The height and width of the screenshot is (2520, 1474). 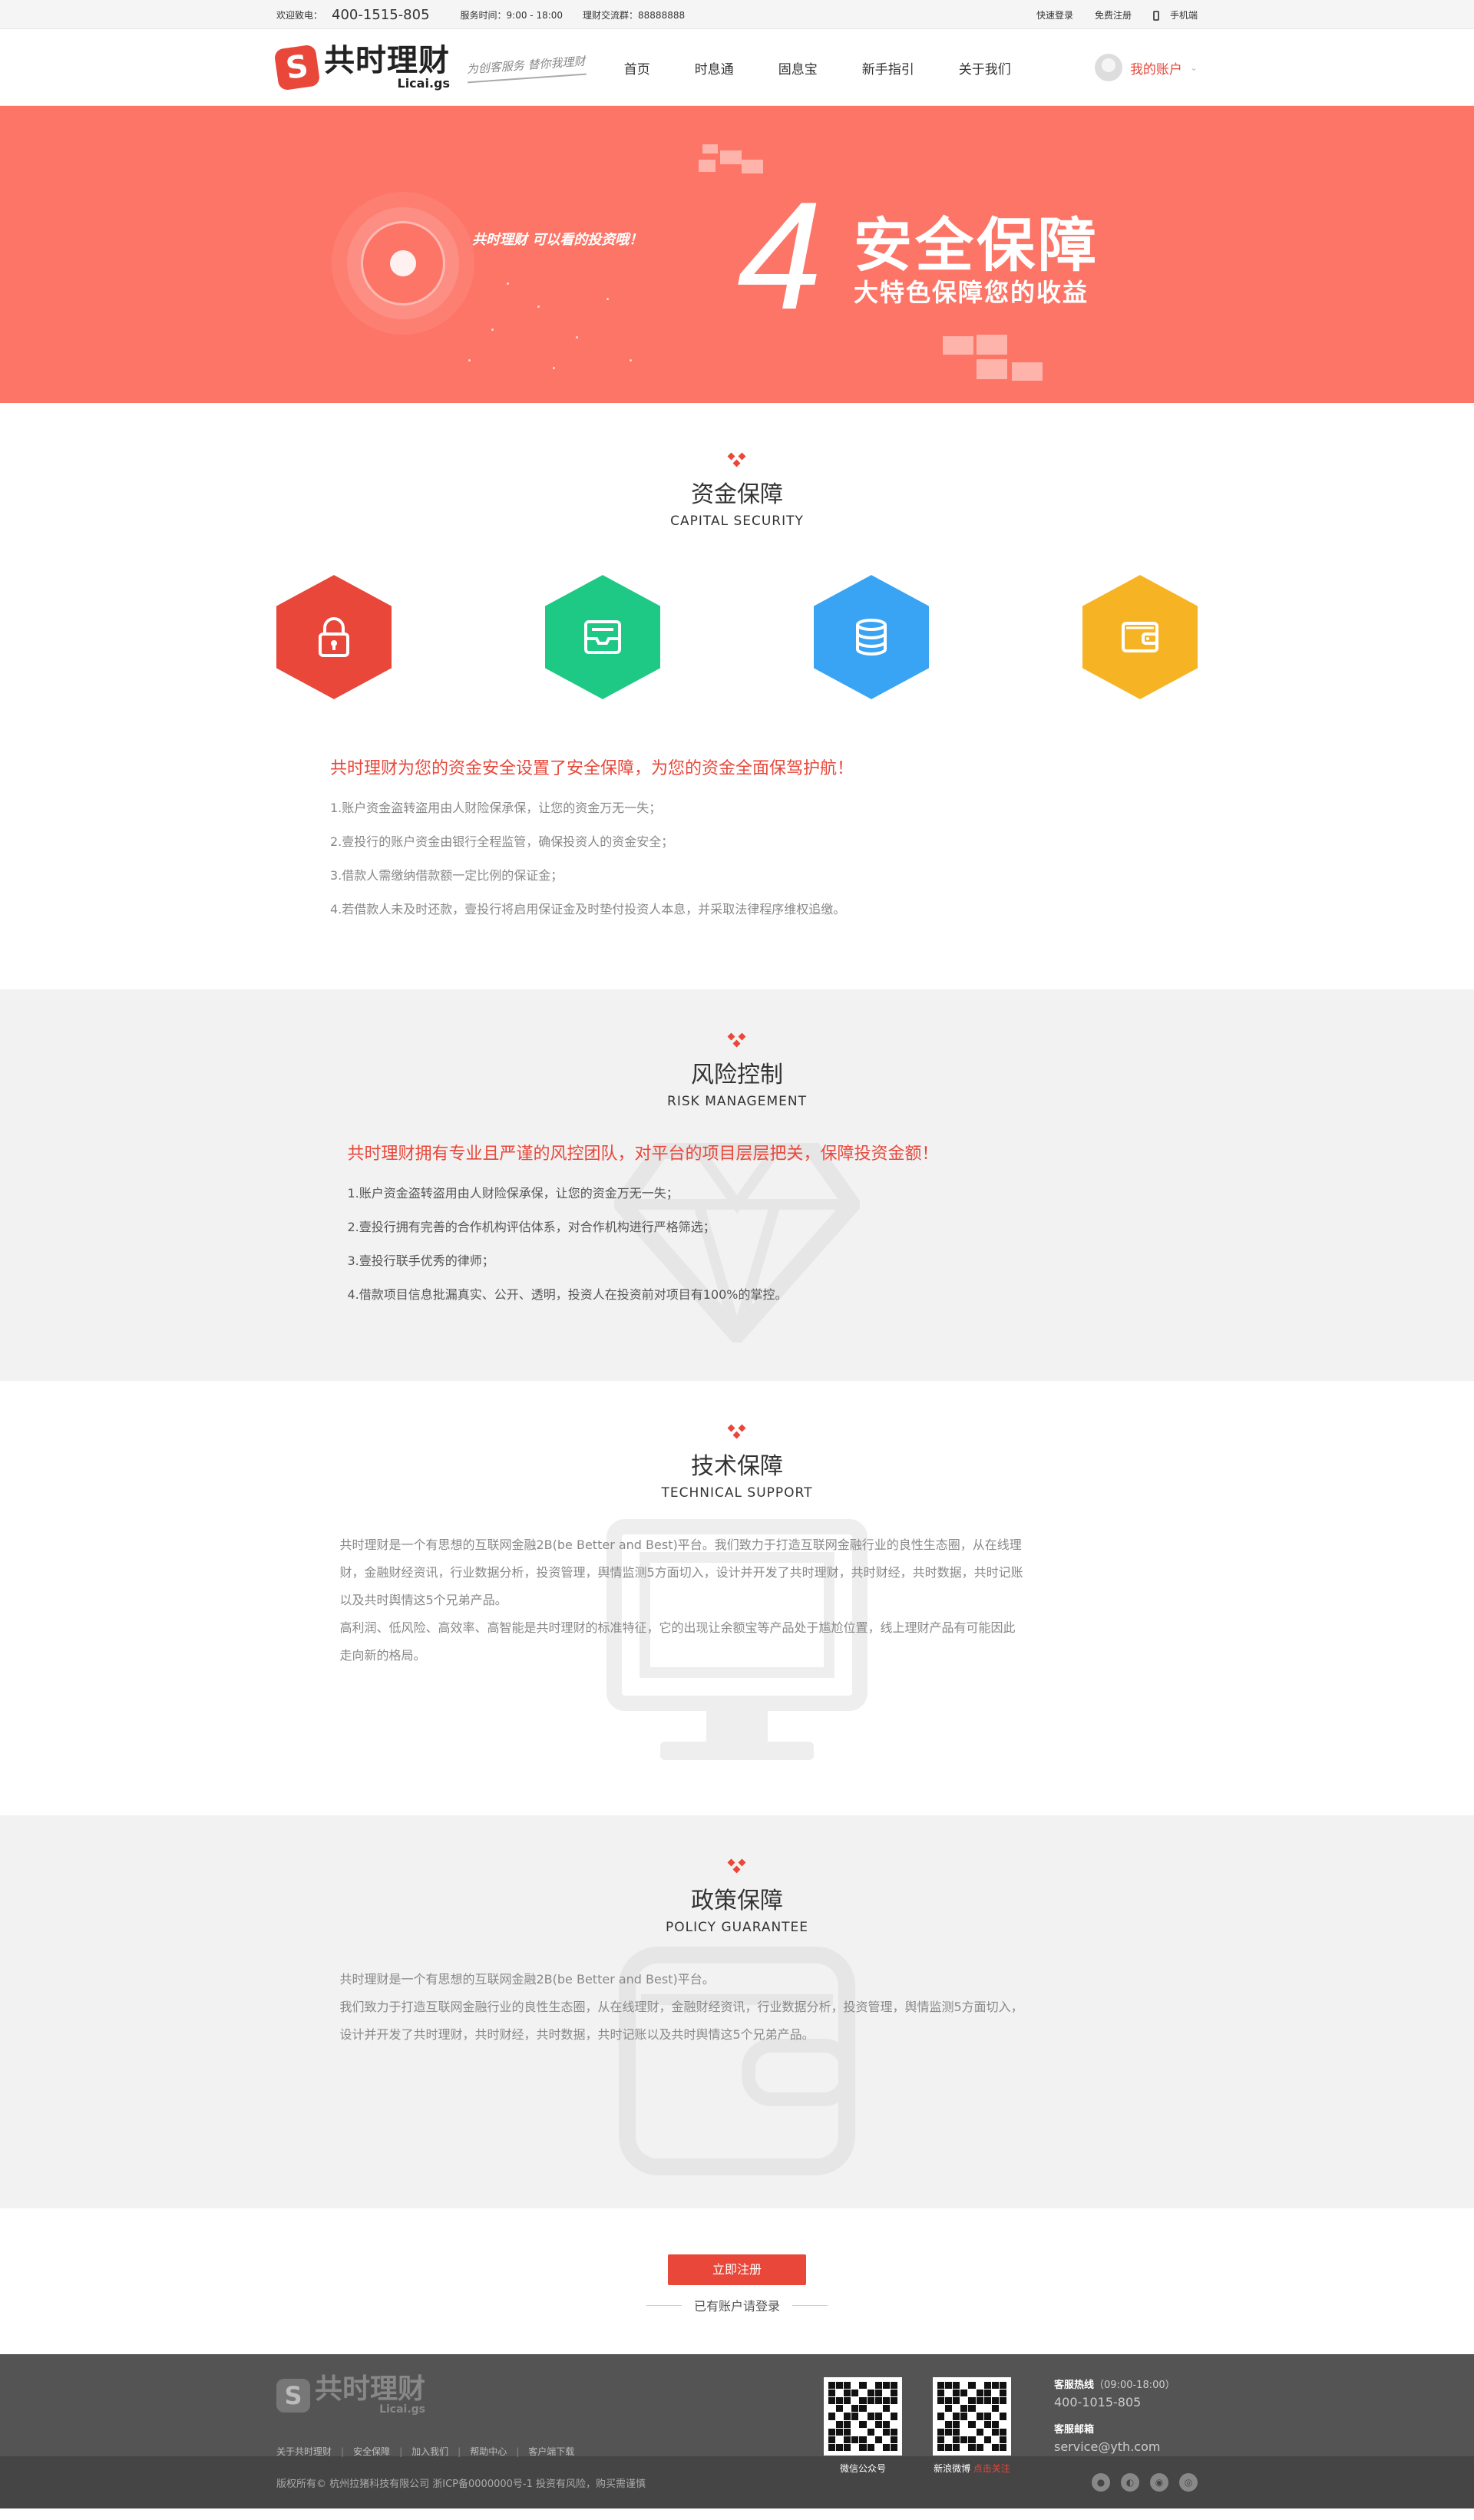 I want to click on database-icon, so click(x=871, y=637).